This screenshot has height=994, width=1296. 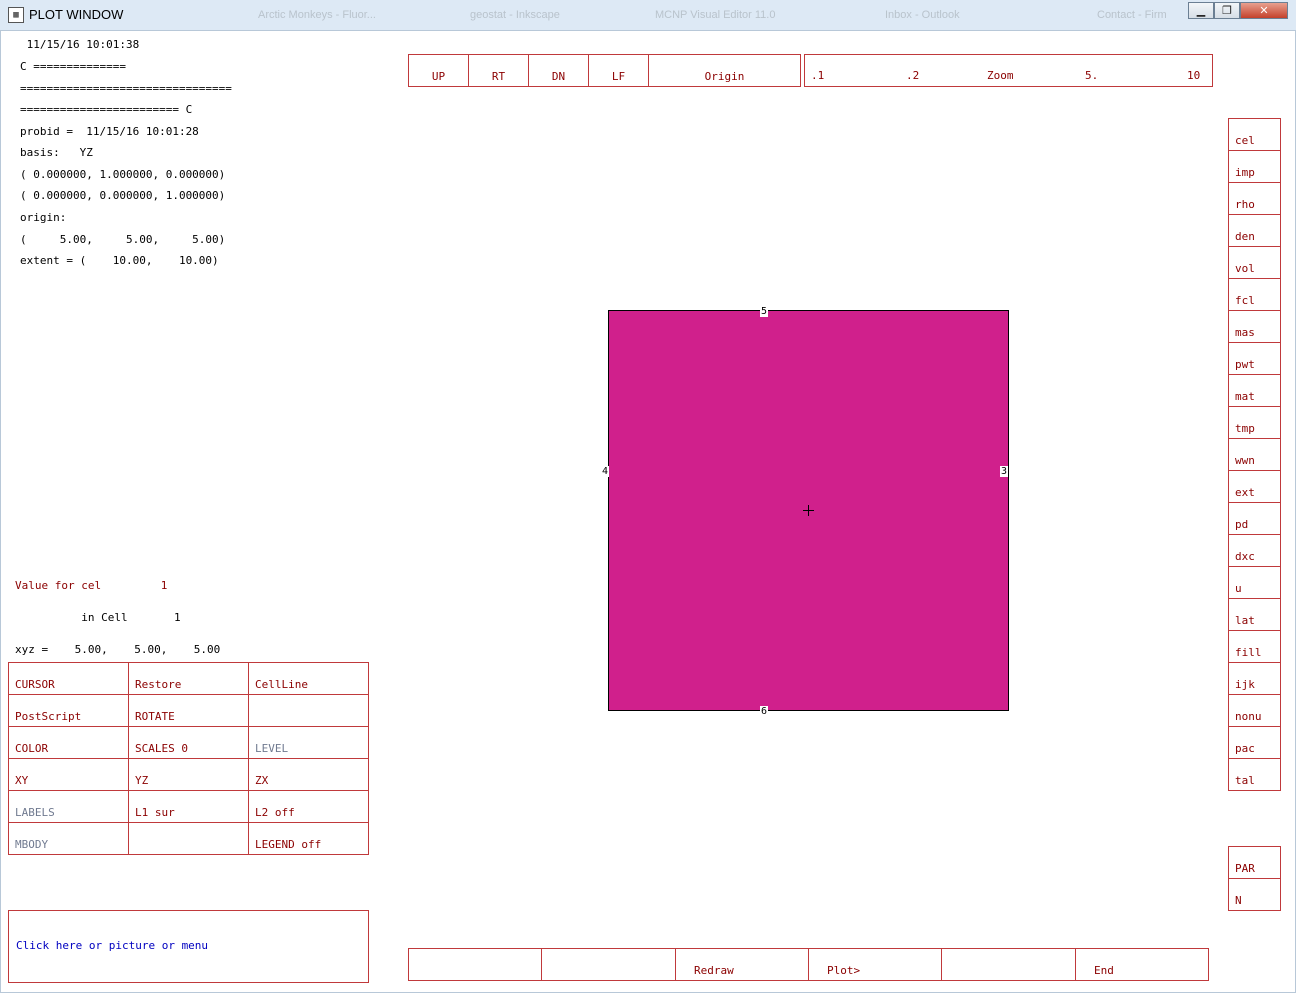 I want to click on zoom-tick-01: .1, so click(x=818, y=75).